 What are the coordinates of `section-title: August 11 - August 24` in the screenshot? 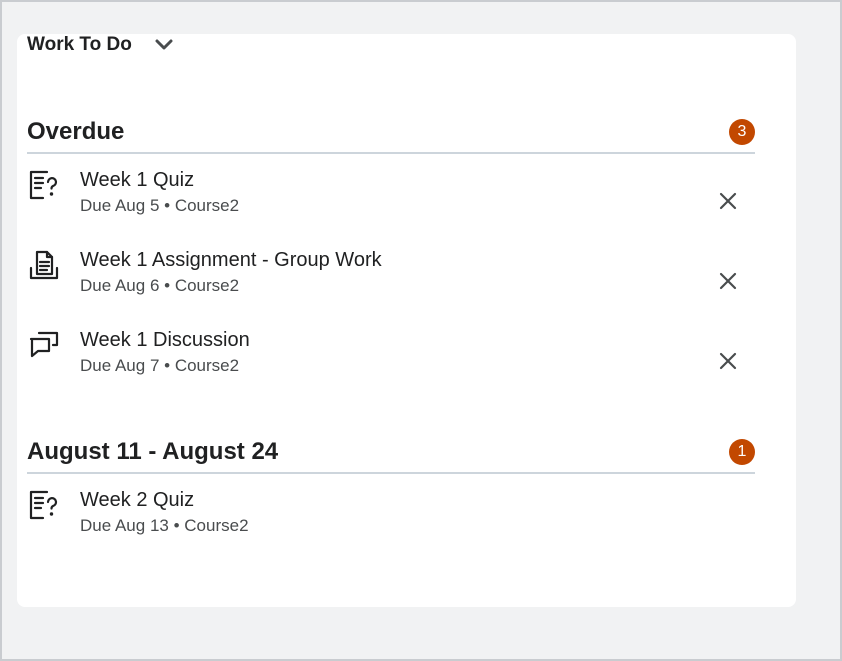 It's located at (153, 451).